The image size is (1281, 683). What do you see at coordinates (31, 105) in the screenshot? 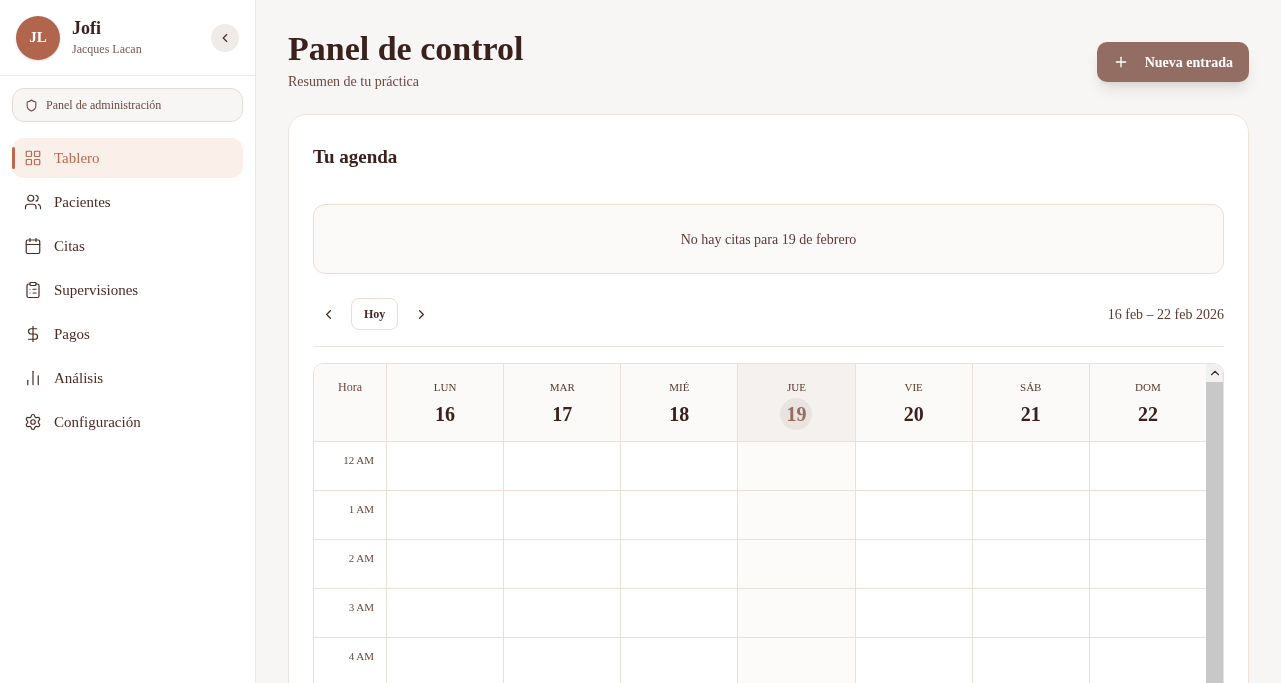
I see `shield-icon` at bounding box center [31, 105].